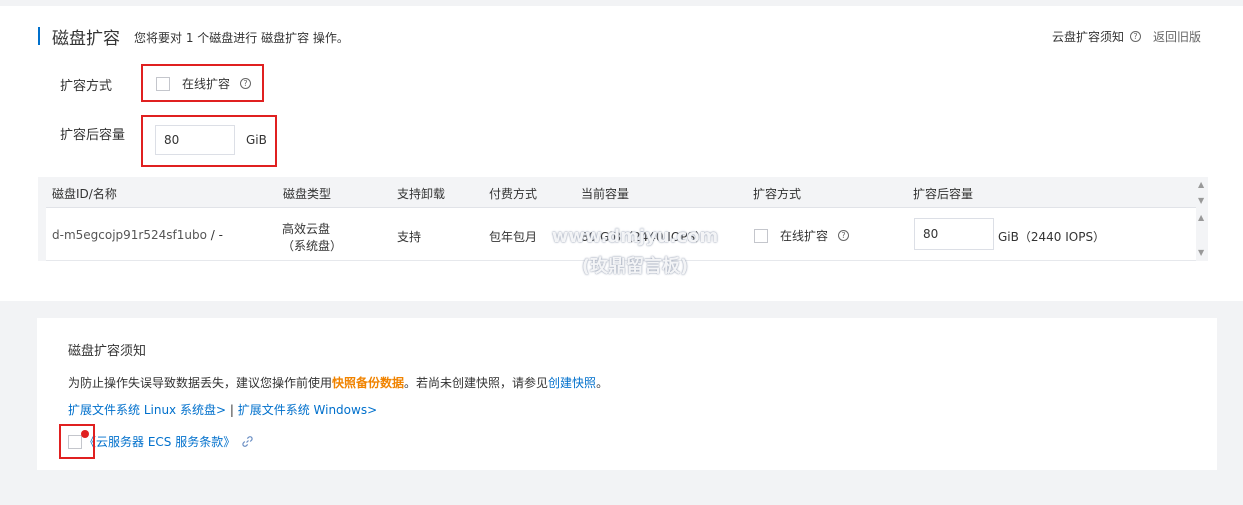 The image size is (1243, 505). What do you see at coordinates (307, 410) in the screenshot?
I see `extend-fs-windows-link: 扩展文件系统 Windows>` at bounding box center [307, 410].